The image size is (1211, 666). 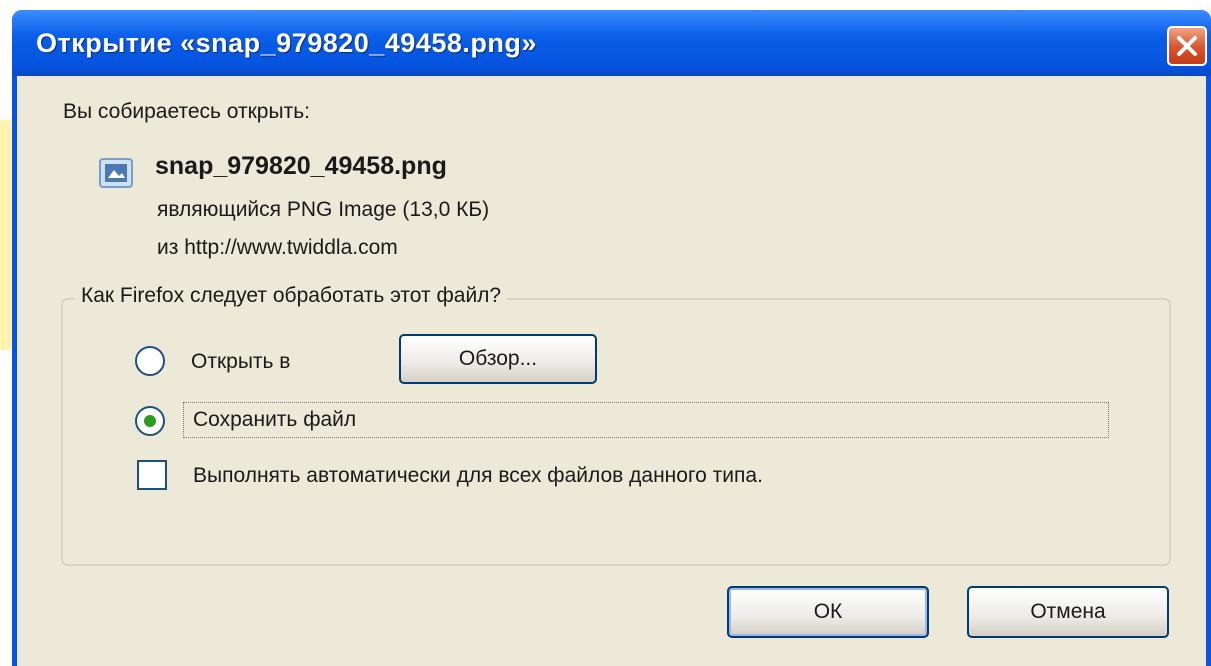 What do you see at coordinates (152, 475) in the screenshot?
I see `auto-action-checkbox` at bounding box center [152, 475].